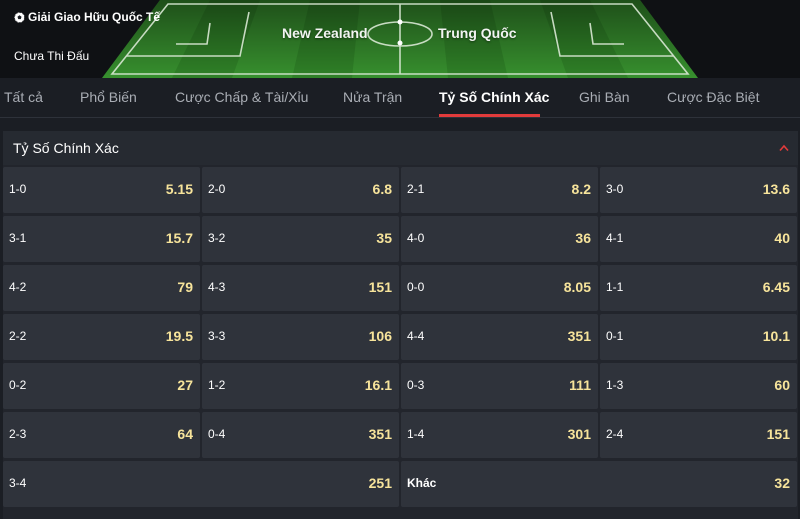  I want to click on odds-cell: 1-3 60, so click(698, 386).